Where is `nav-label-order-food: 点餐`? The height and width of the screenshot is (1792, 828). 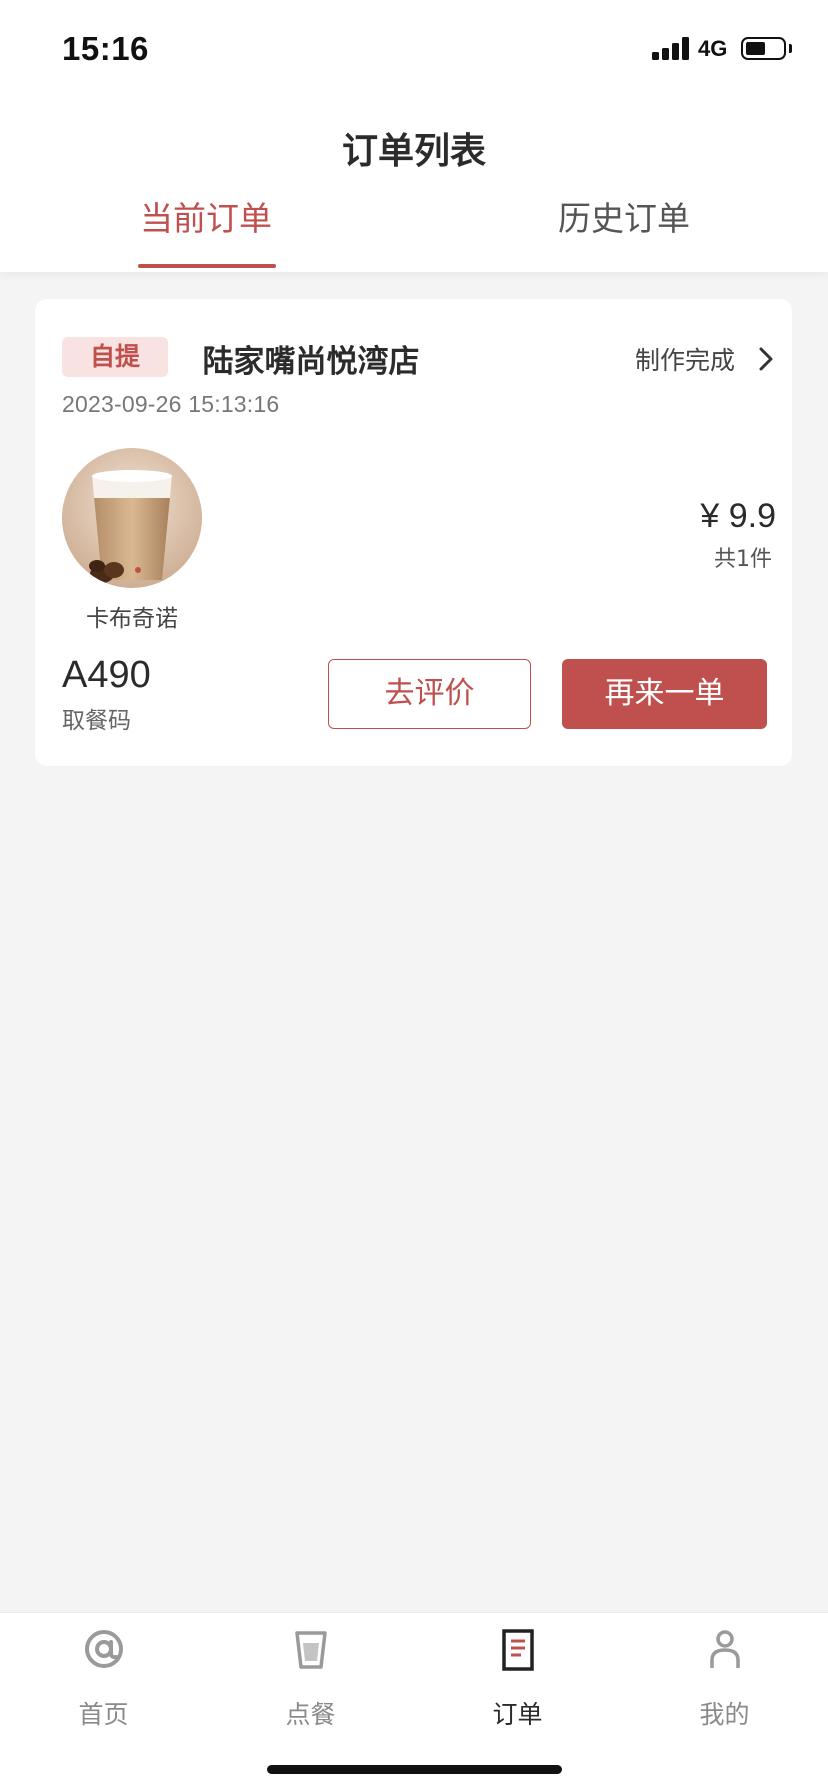
nav-label-order-food: 点餐 is located at coordinates (310, 1714).